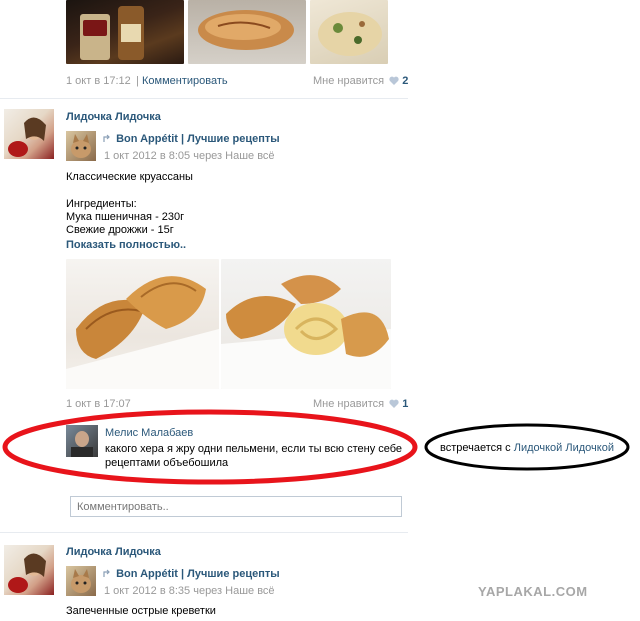  What do you see at coordinates (533, 591) in the screenshot?
I see `watermark: YAPLAKAL.COM` at bounding box center [533, 591].